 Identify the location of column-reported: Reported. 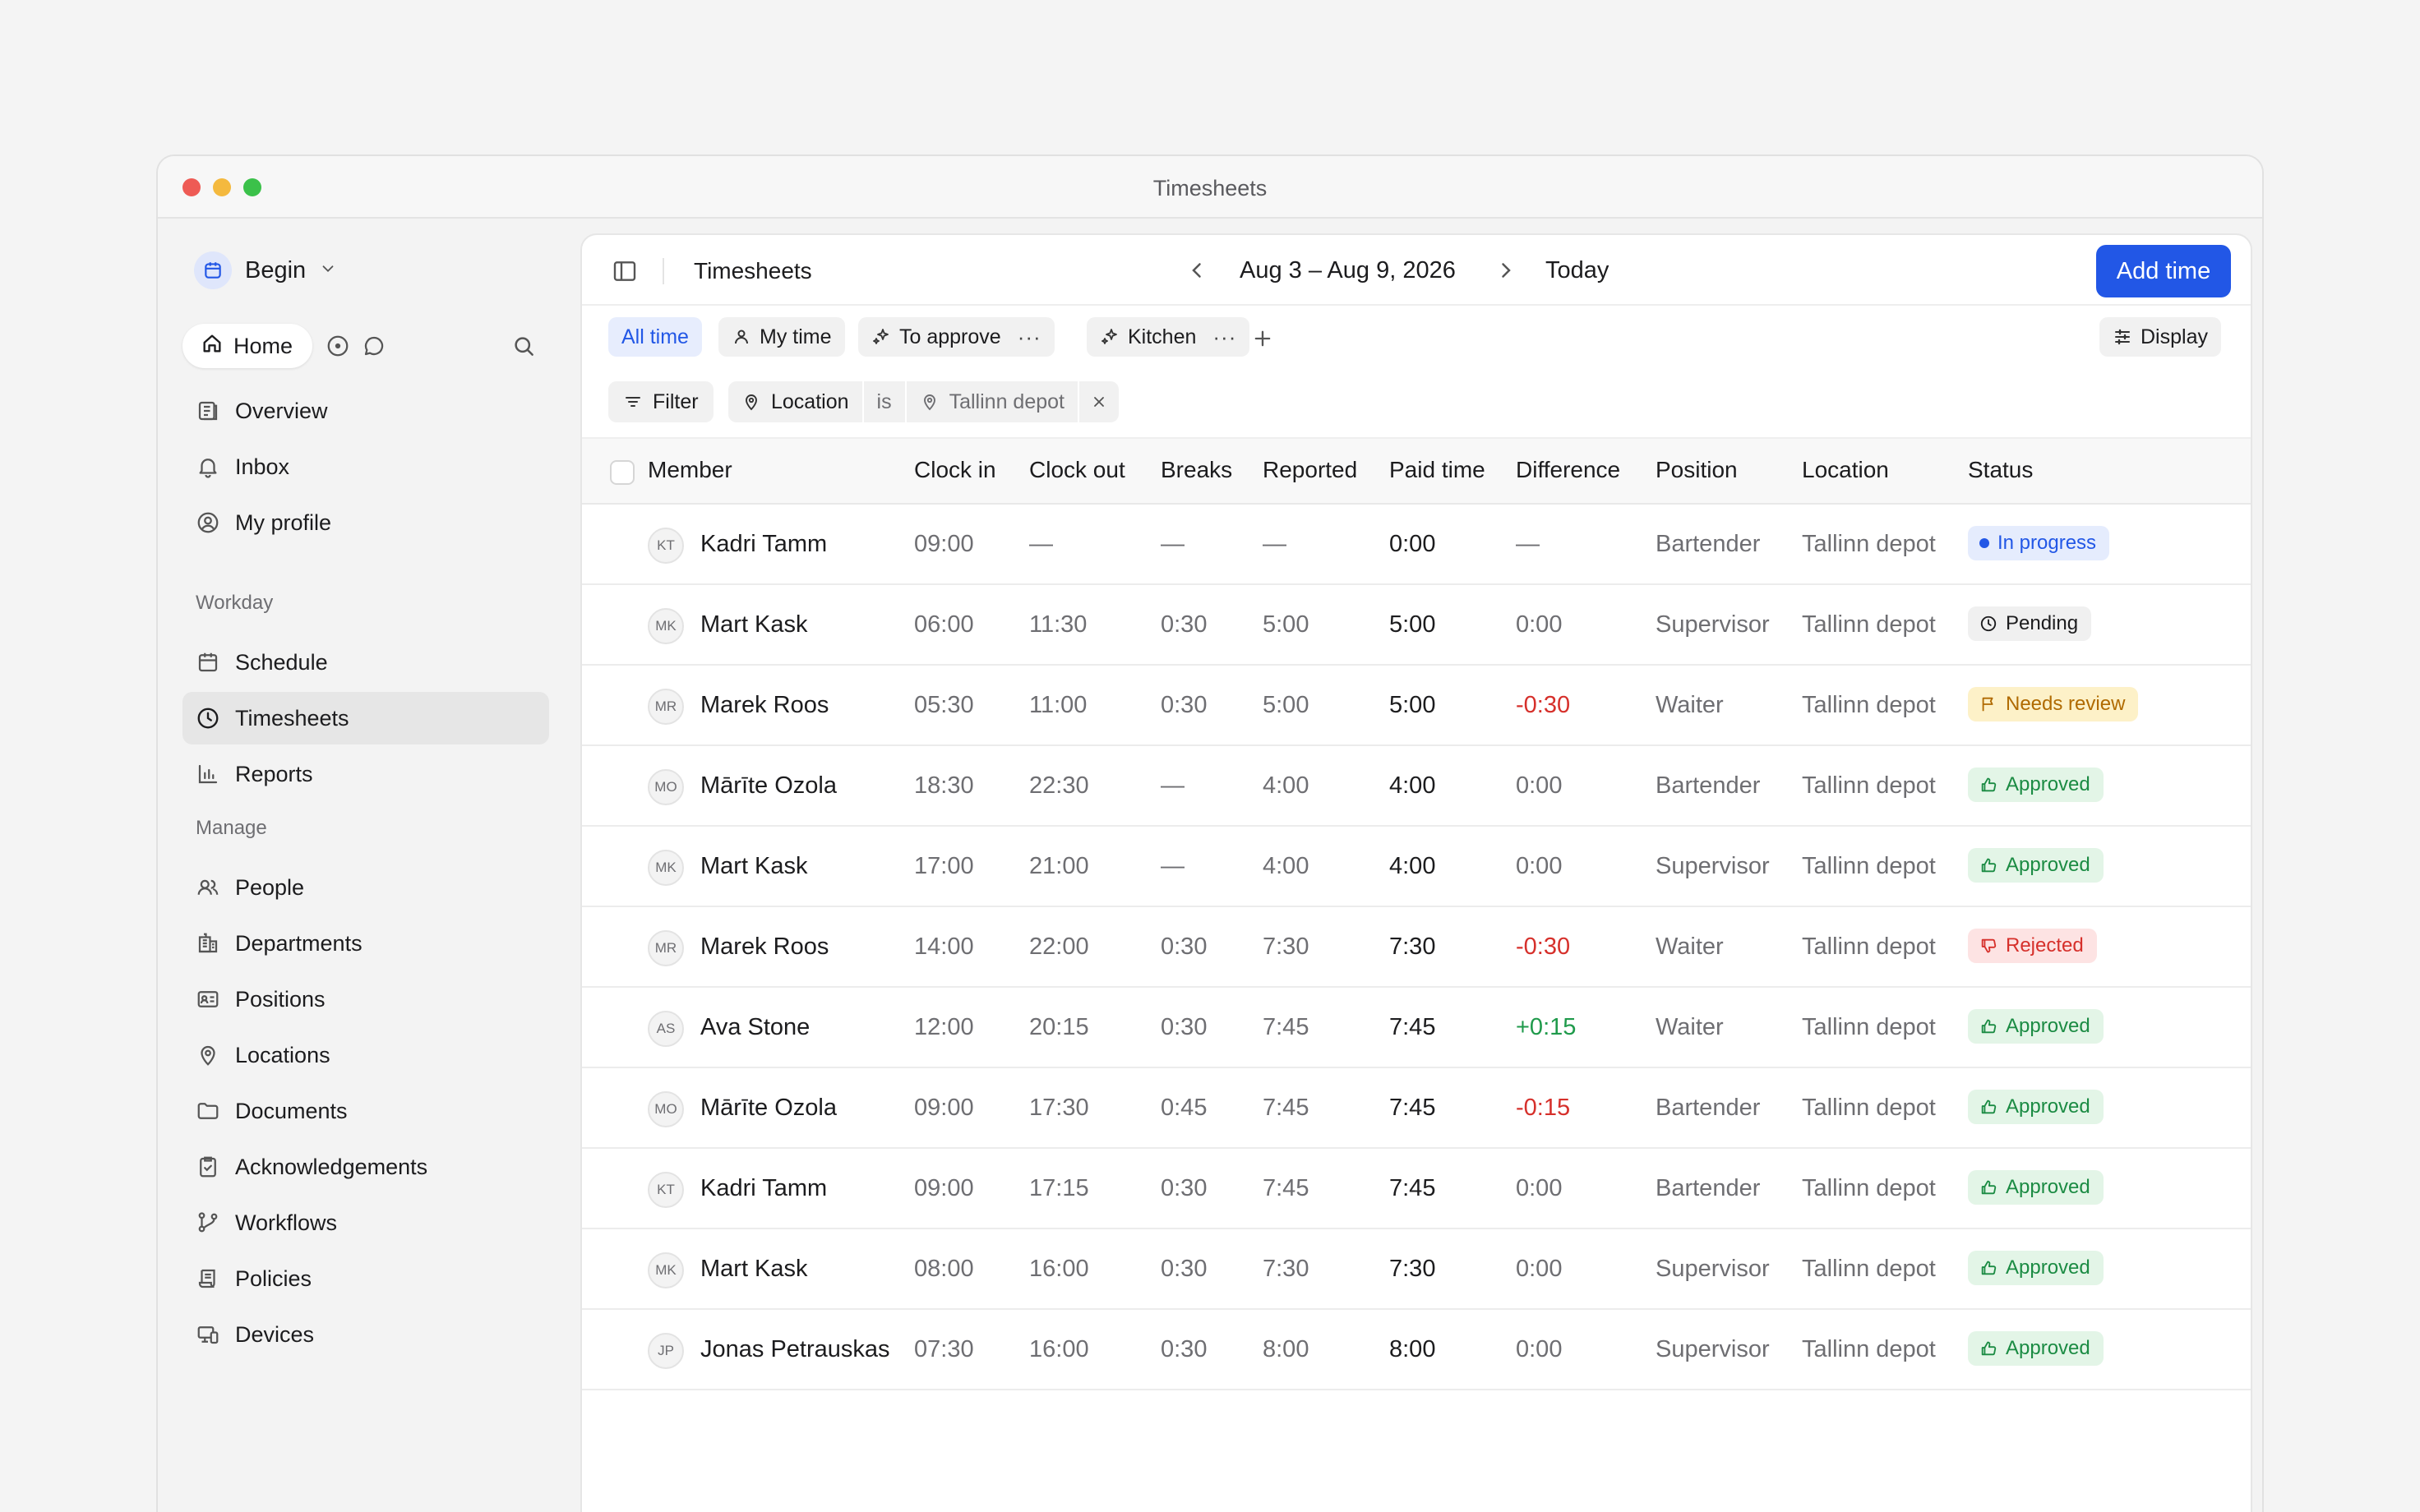
(1310, 470).